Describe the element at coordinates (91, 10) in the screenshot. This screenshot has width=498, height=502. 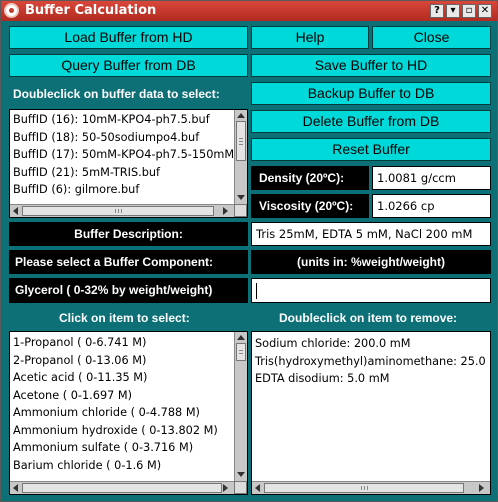
I see `window-title: Buffer Calculation` at that location.